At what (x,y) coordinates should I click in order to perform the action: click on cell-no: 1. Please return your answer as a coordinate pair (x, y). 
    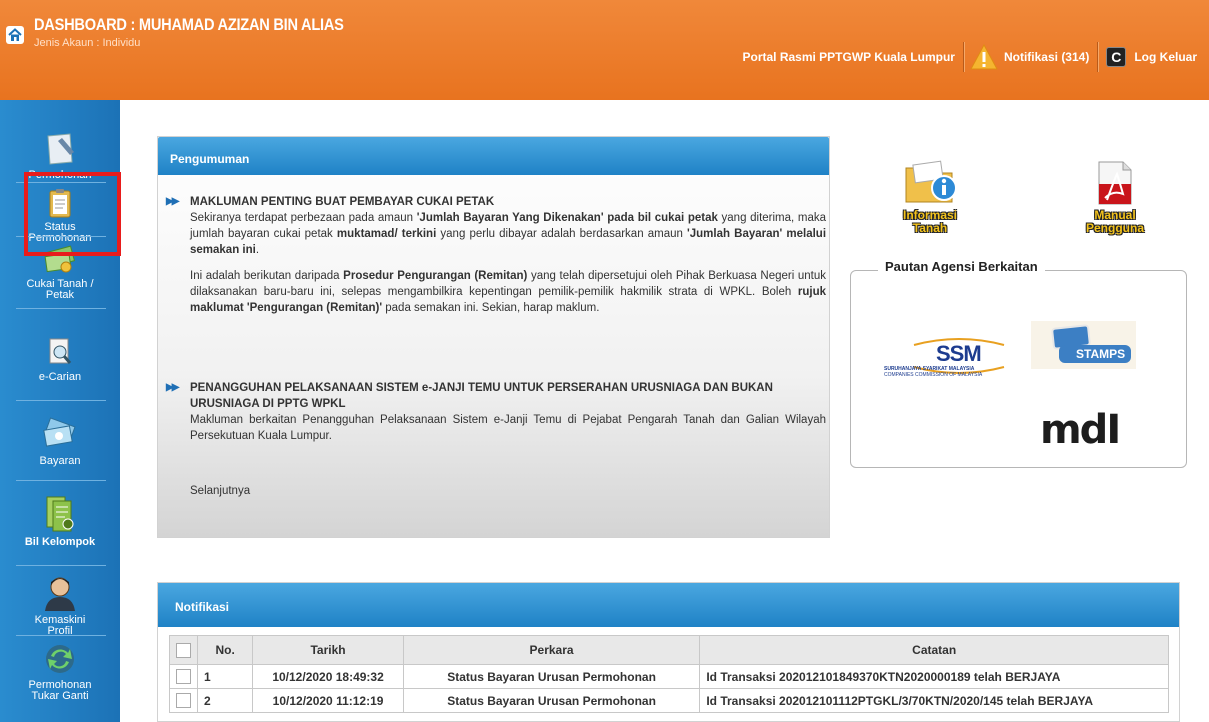
    Looking at the image, I should click on (225, 676).